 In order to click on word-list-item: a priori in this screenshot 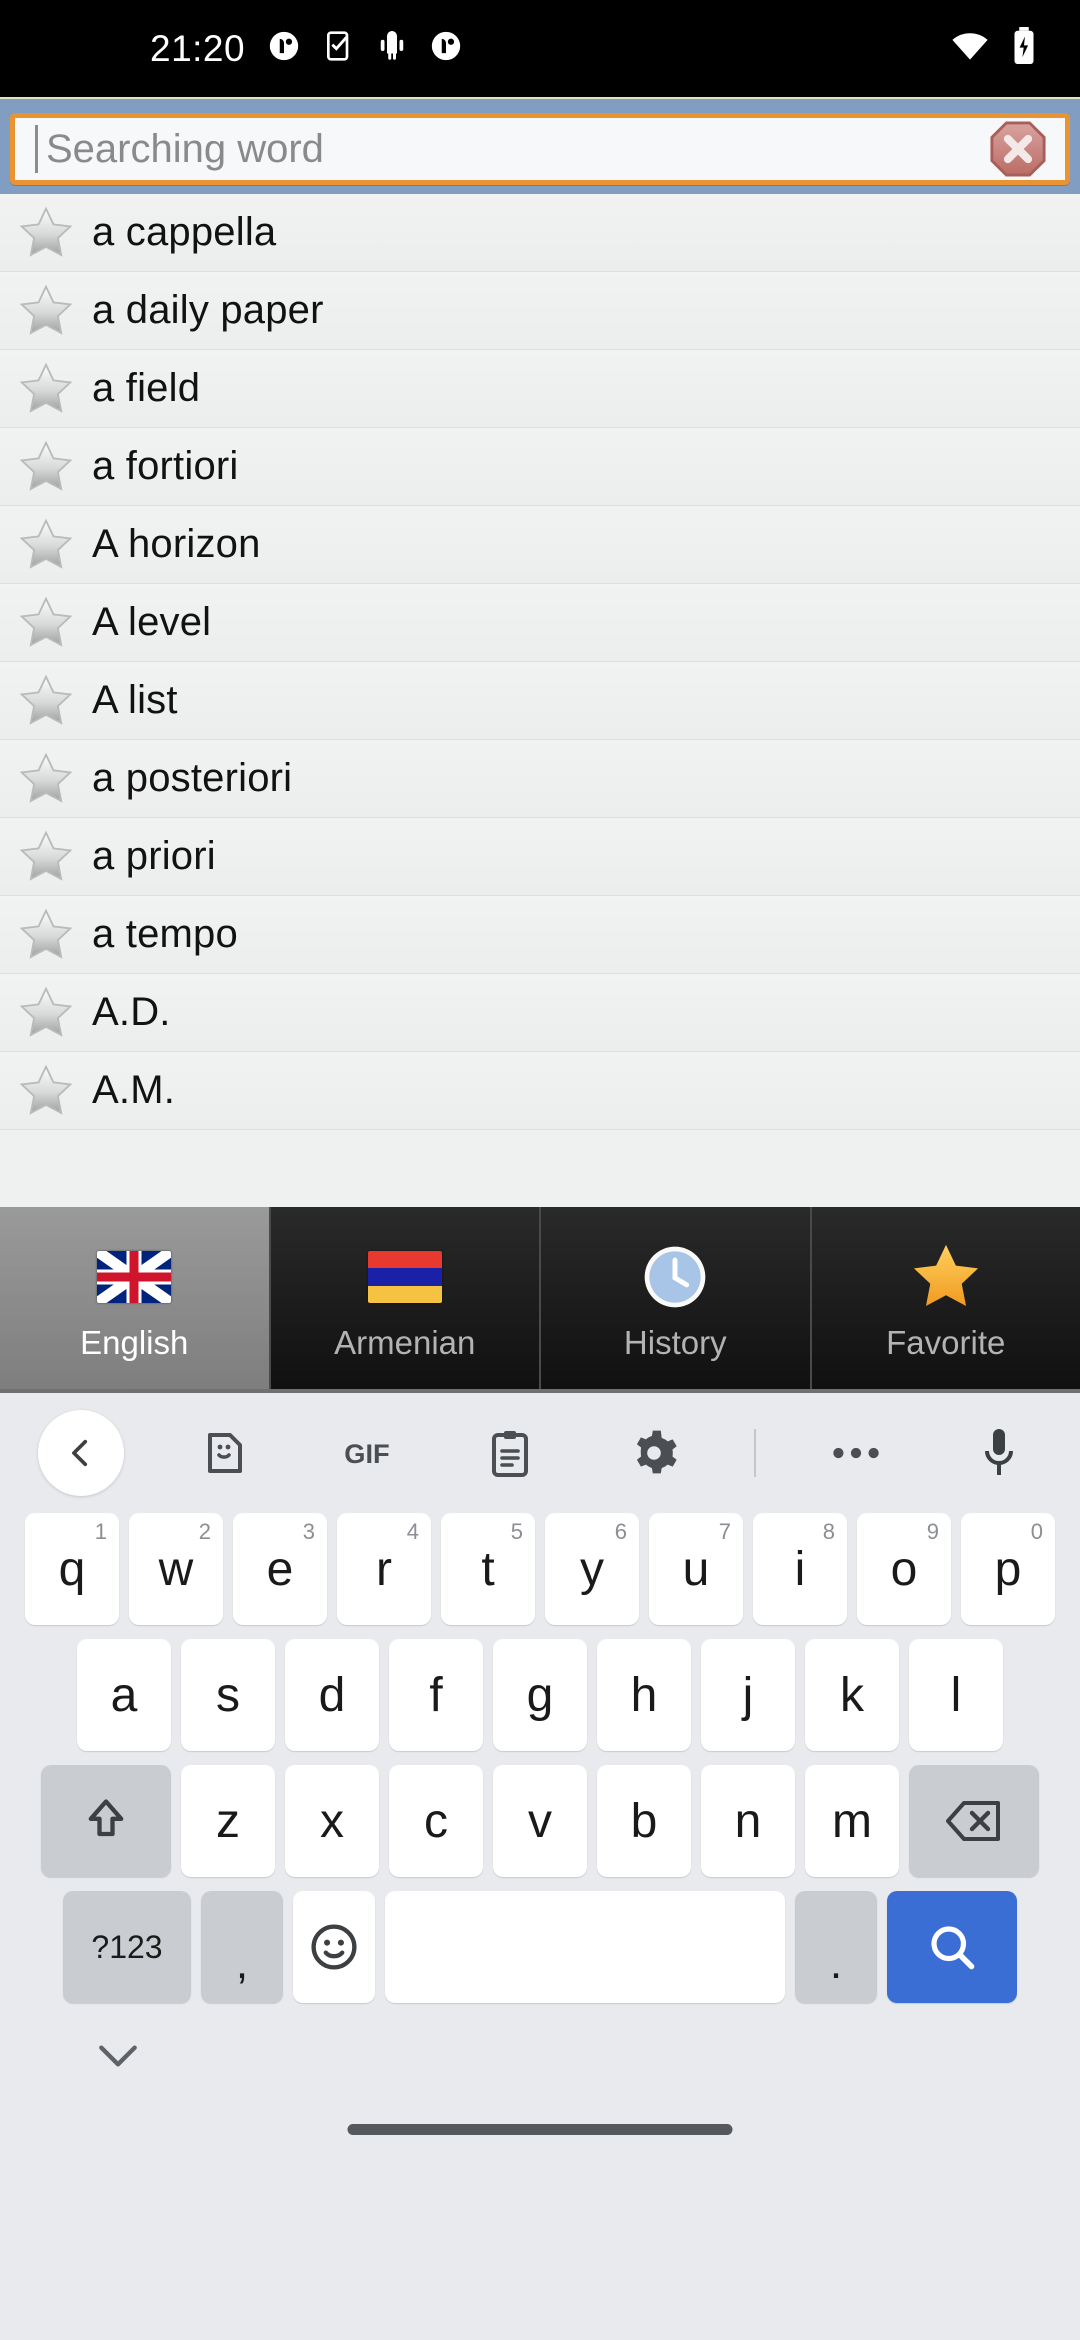, I will do `click(540, 857)`.